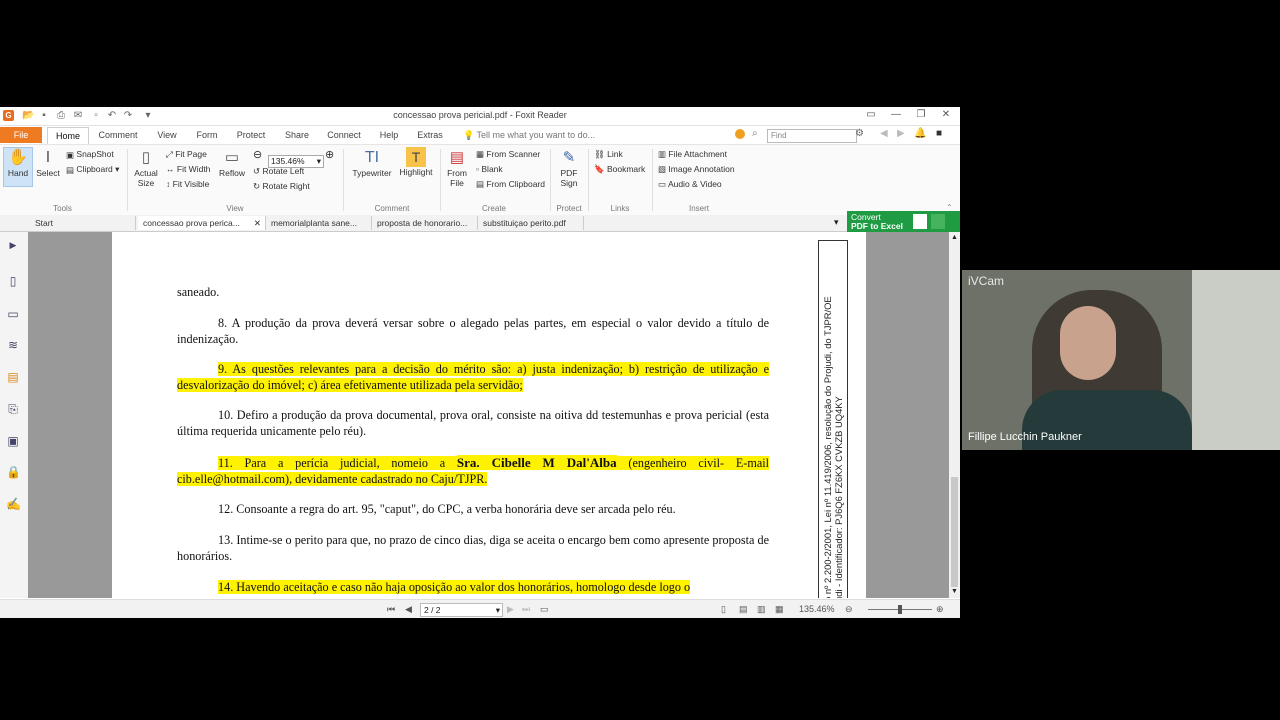 The width and height of the screenshot is (1280, 720). What do you see at coordinates (461, 610) in the screenshot?
I see `page-number-input: 2 / 2 ▾` at bounding box center [461, 610].